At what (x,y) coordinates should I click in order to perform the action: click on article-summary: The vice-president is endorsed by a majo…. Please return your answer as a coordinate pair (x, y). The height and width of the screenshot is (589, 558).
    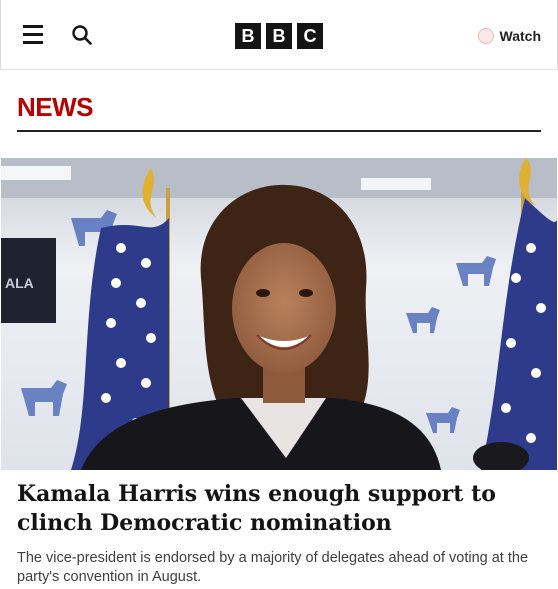
    Looking at the image, I should click on (273, 567).